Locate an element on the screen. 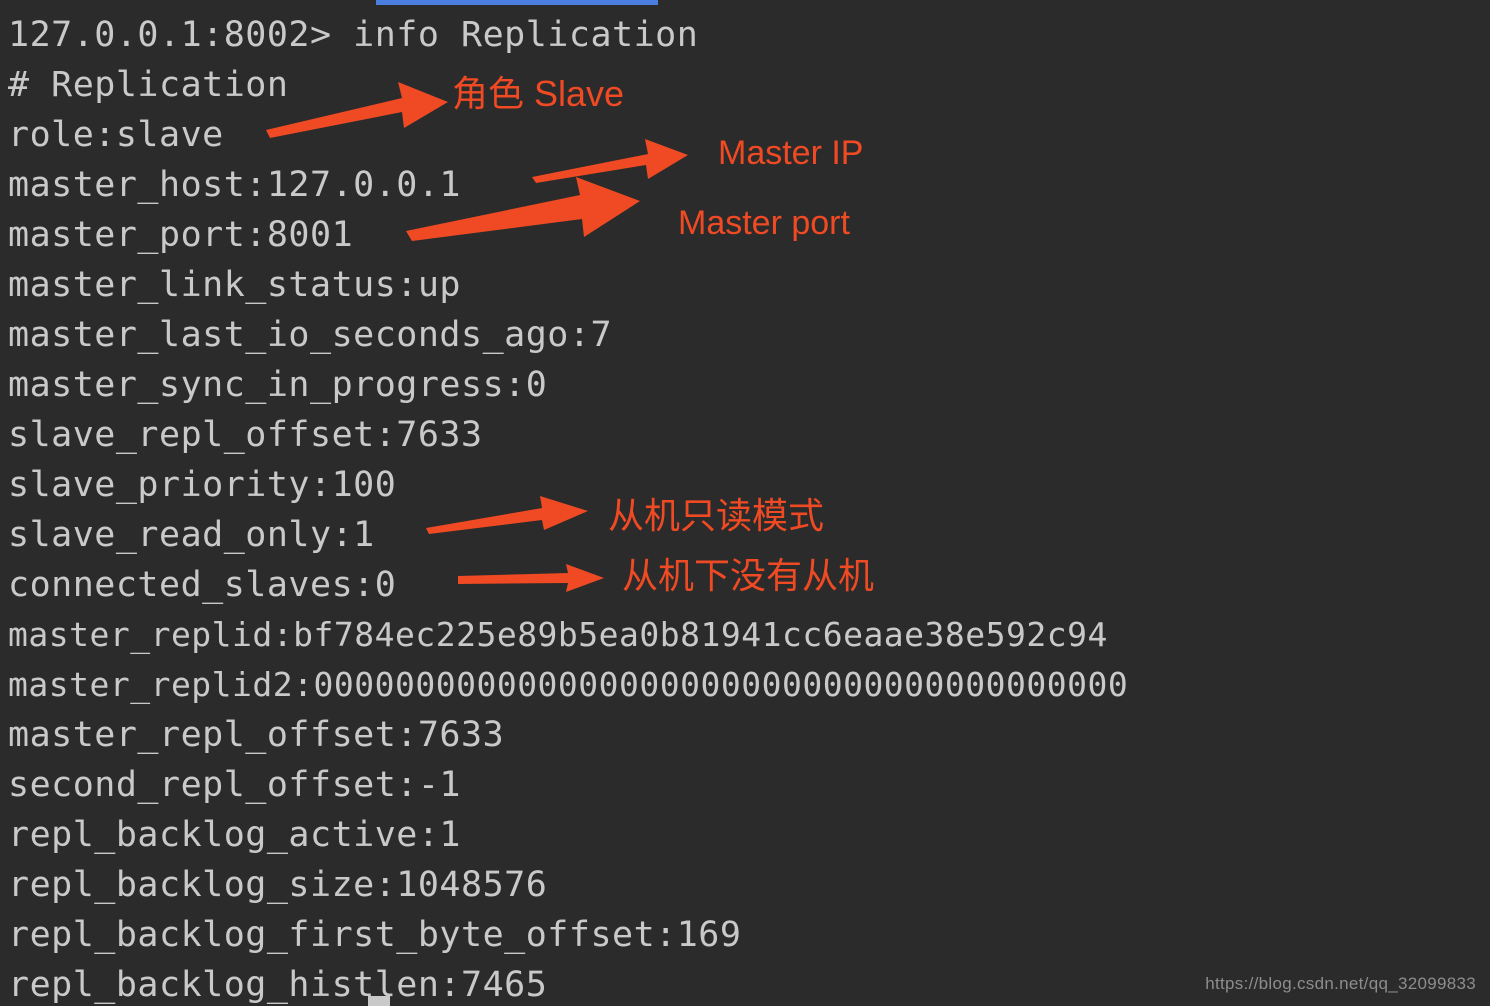 The height and width of the screenshot is (1006, 1490). console-line-master-sync: master_sync_in_progress:0 is located at coordinates (278, 385).